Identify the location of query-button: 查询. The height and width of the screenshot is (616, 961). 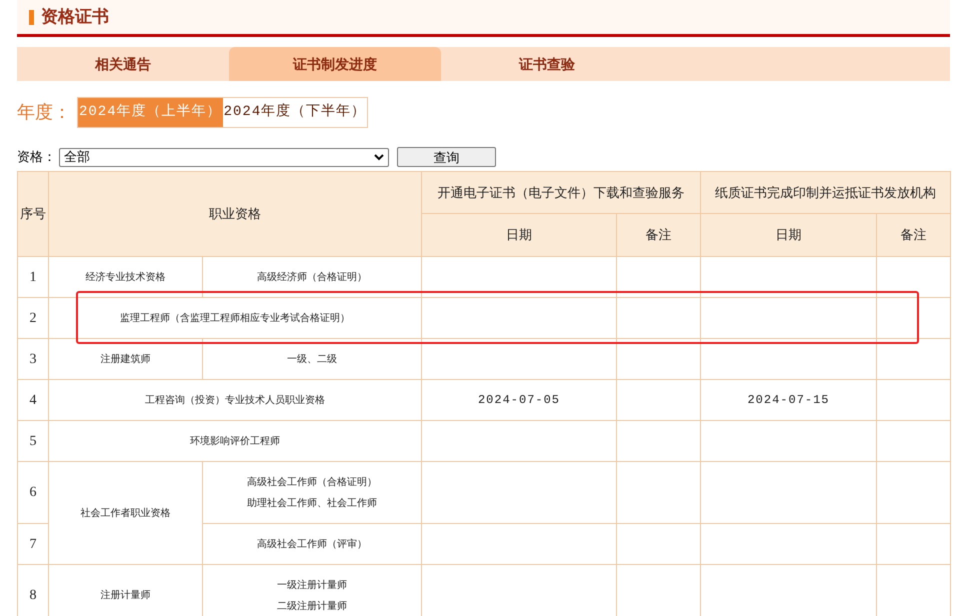
(446, 157).